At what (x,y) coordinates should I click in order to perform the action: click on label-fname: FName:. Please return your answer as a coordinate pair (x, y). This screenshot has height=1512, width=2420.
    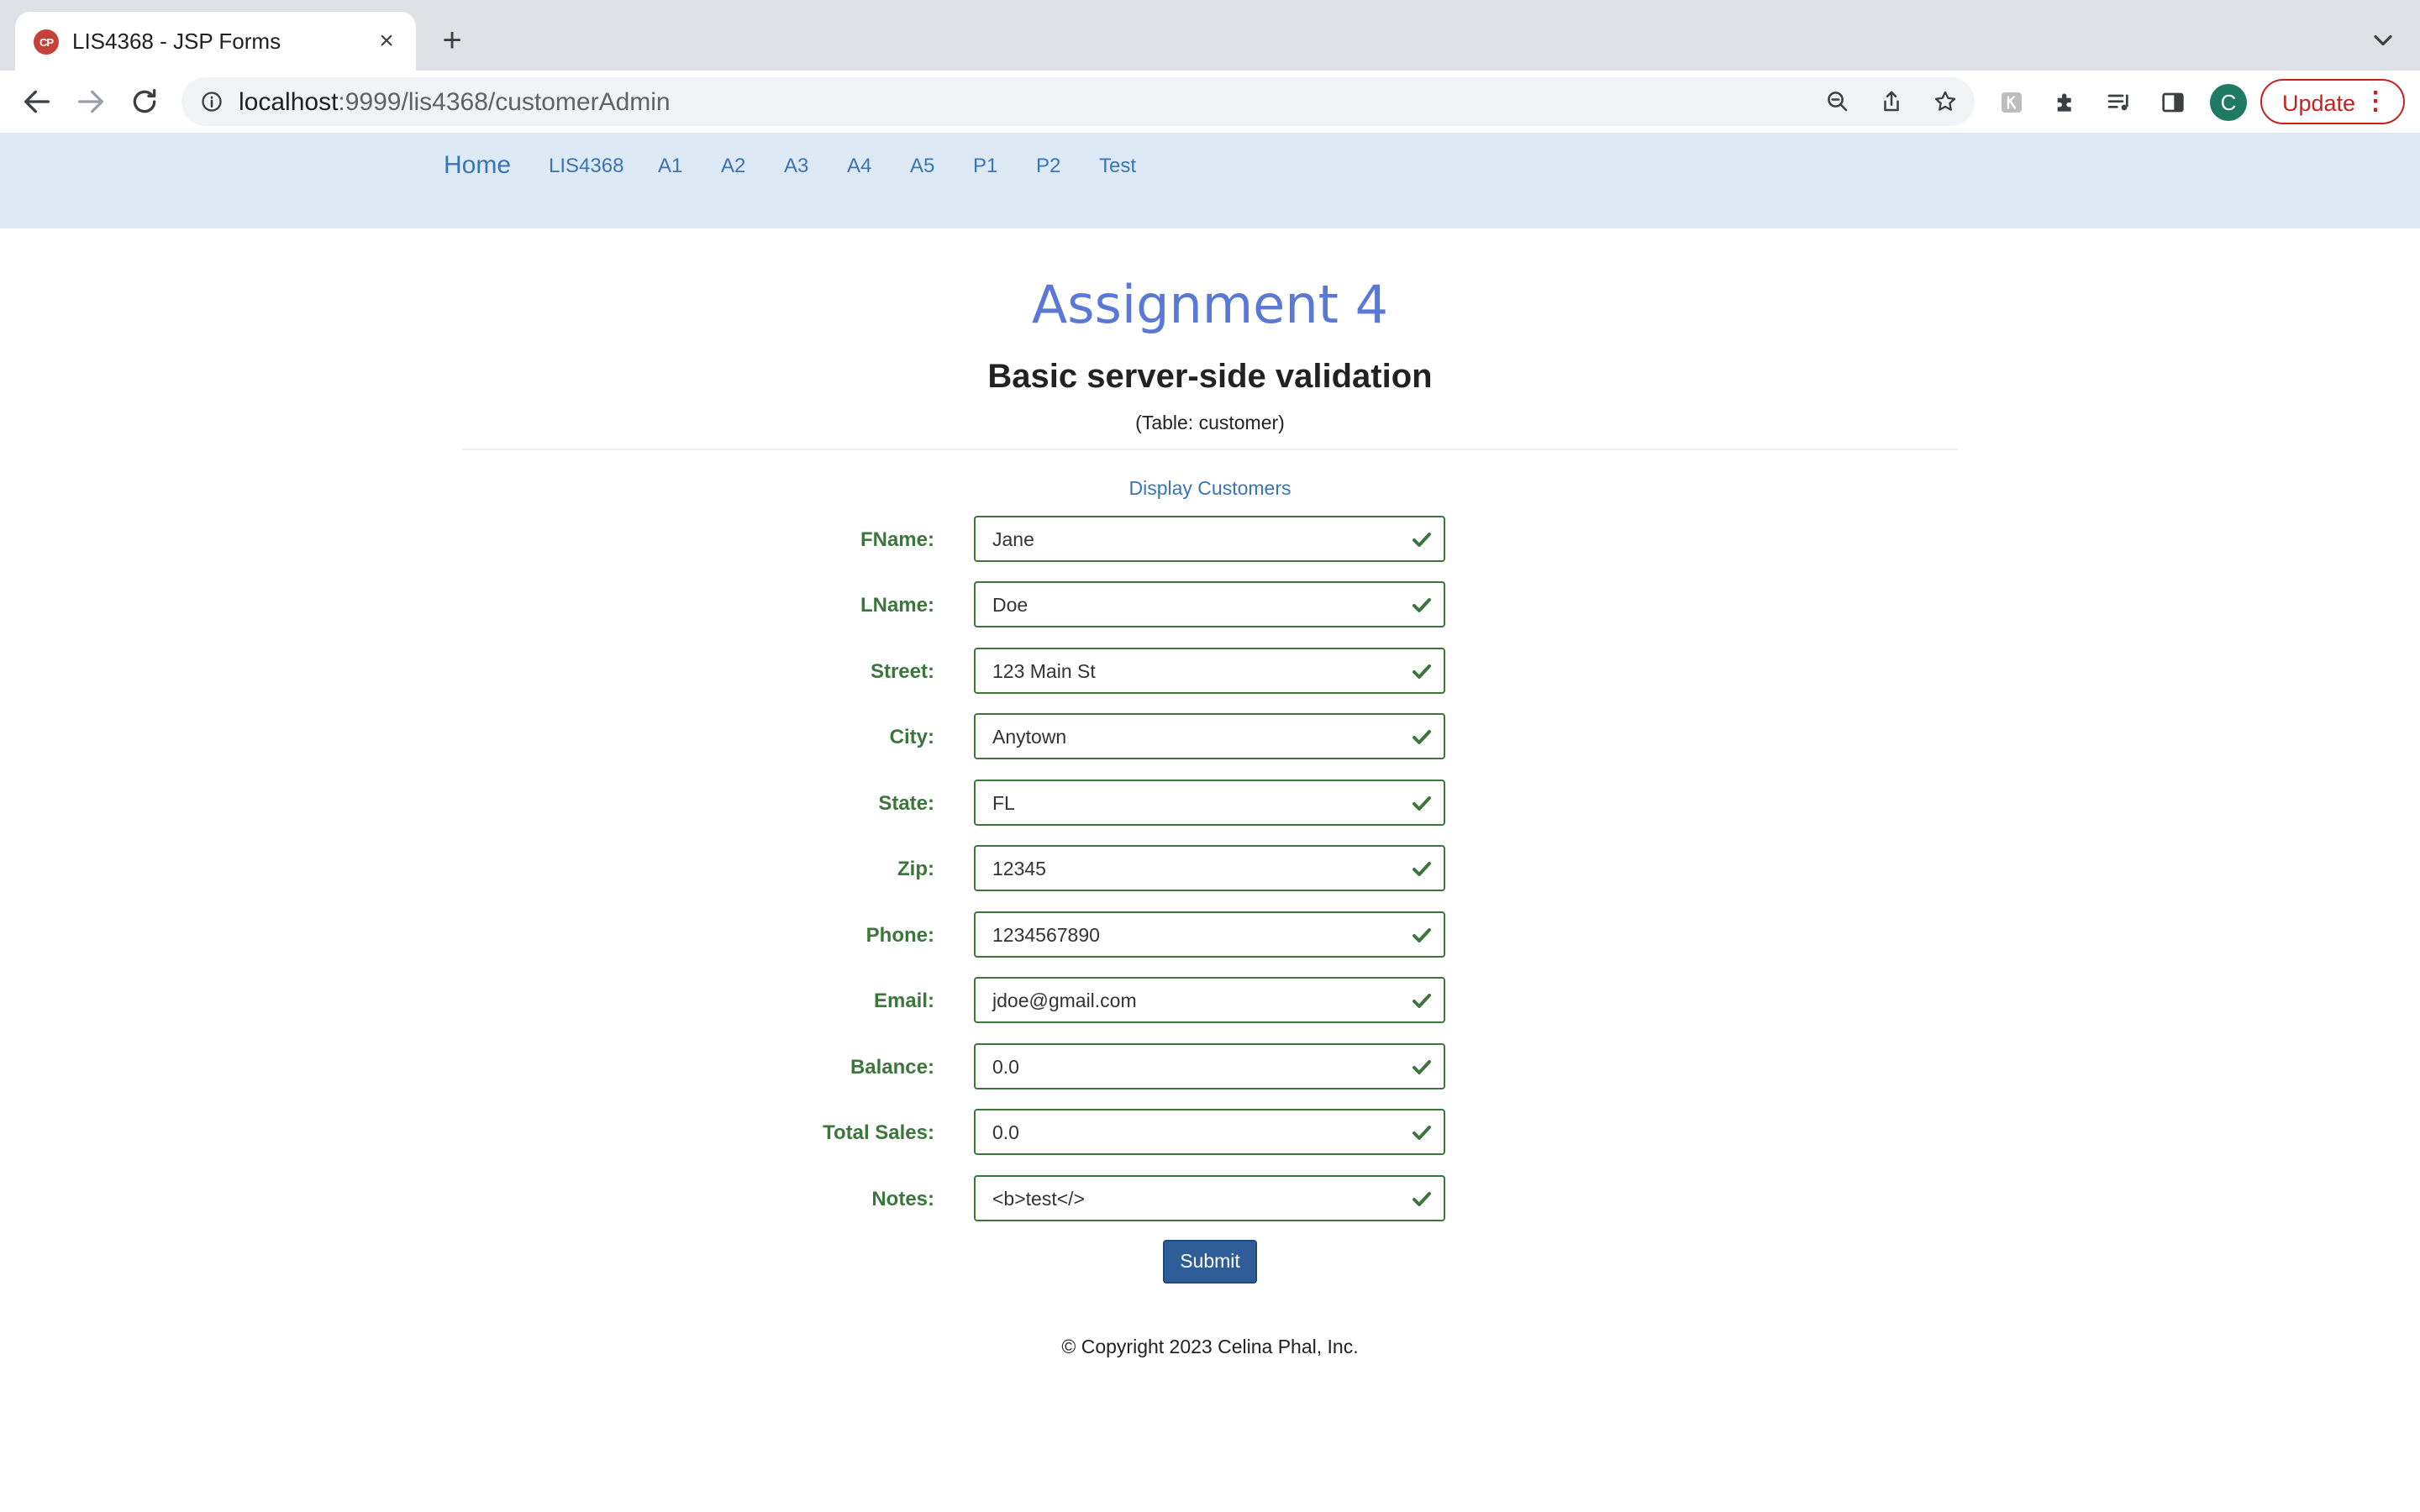
    Looking at the image, I should click on (897, 539).